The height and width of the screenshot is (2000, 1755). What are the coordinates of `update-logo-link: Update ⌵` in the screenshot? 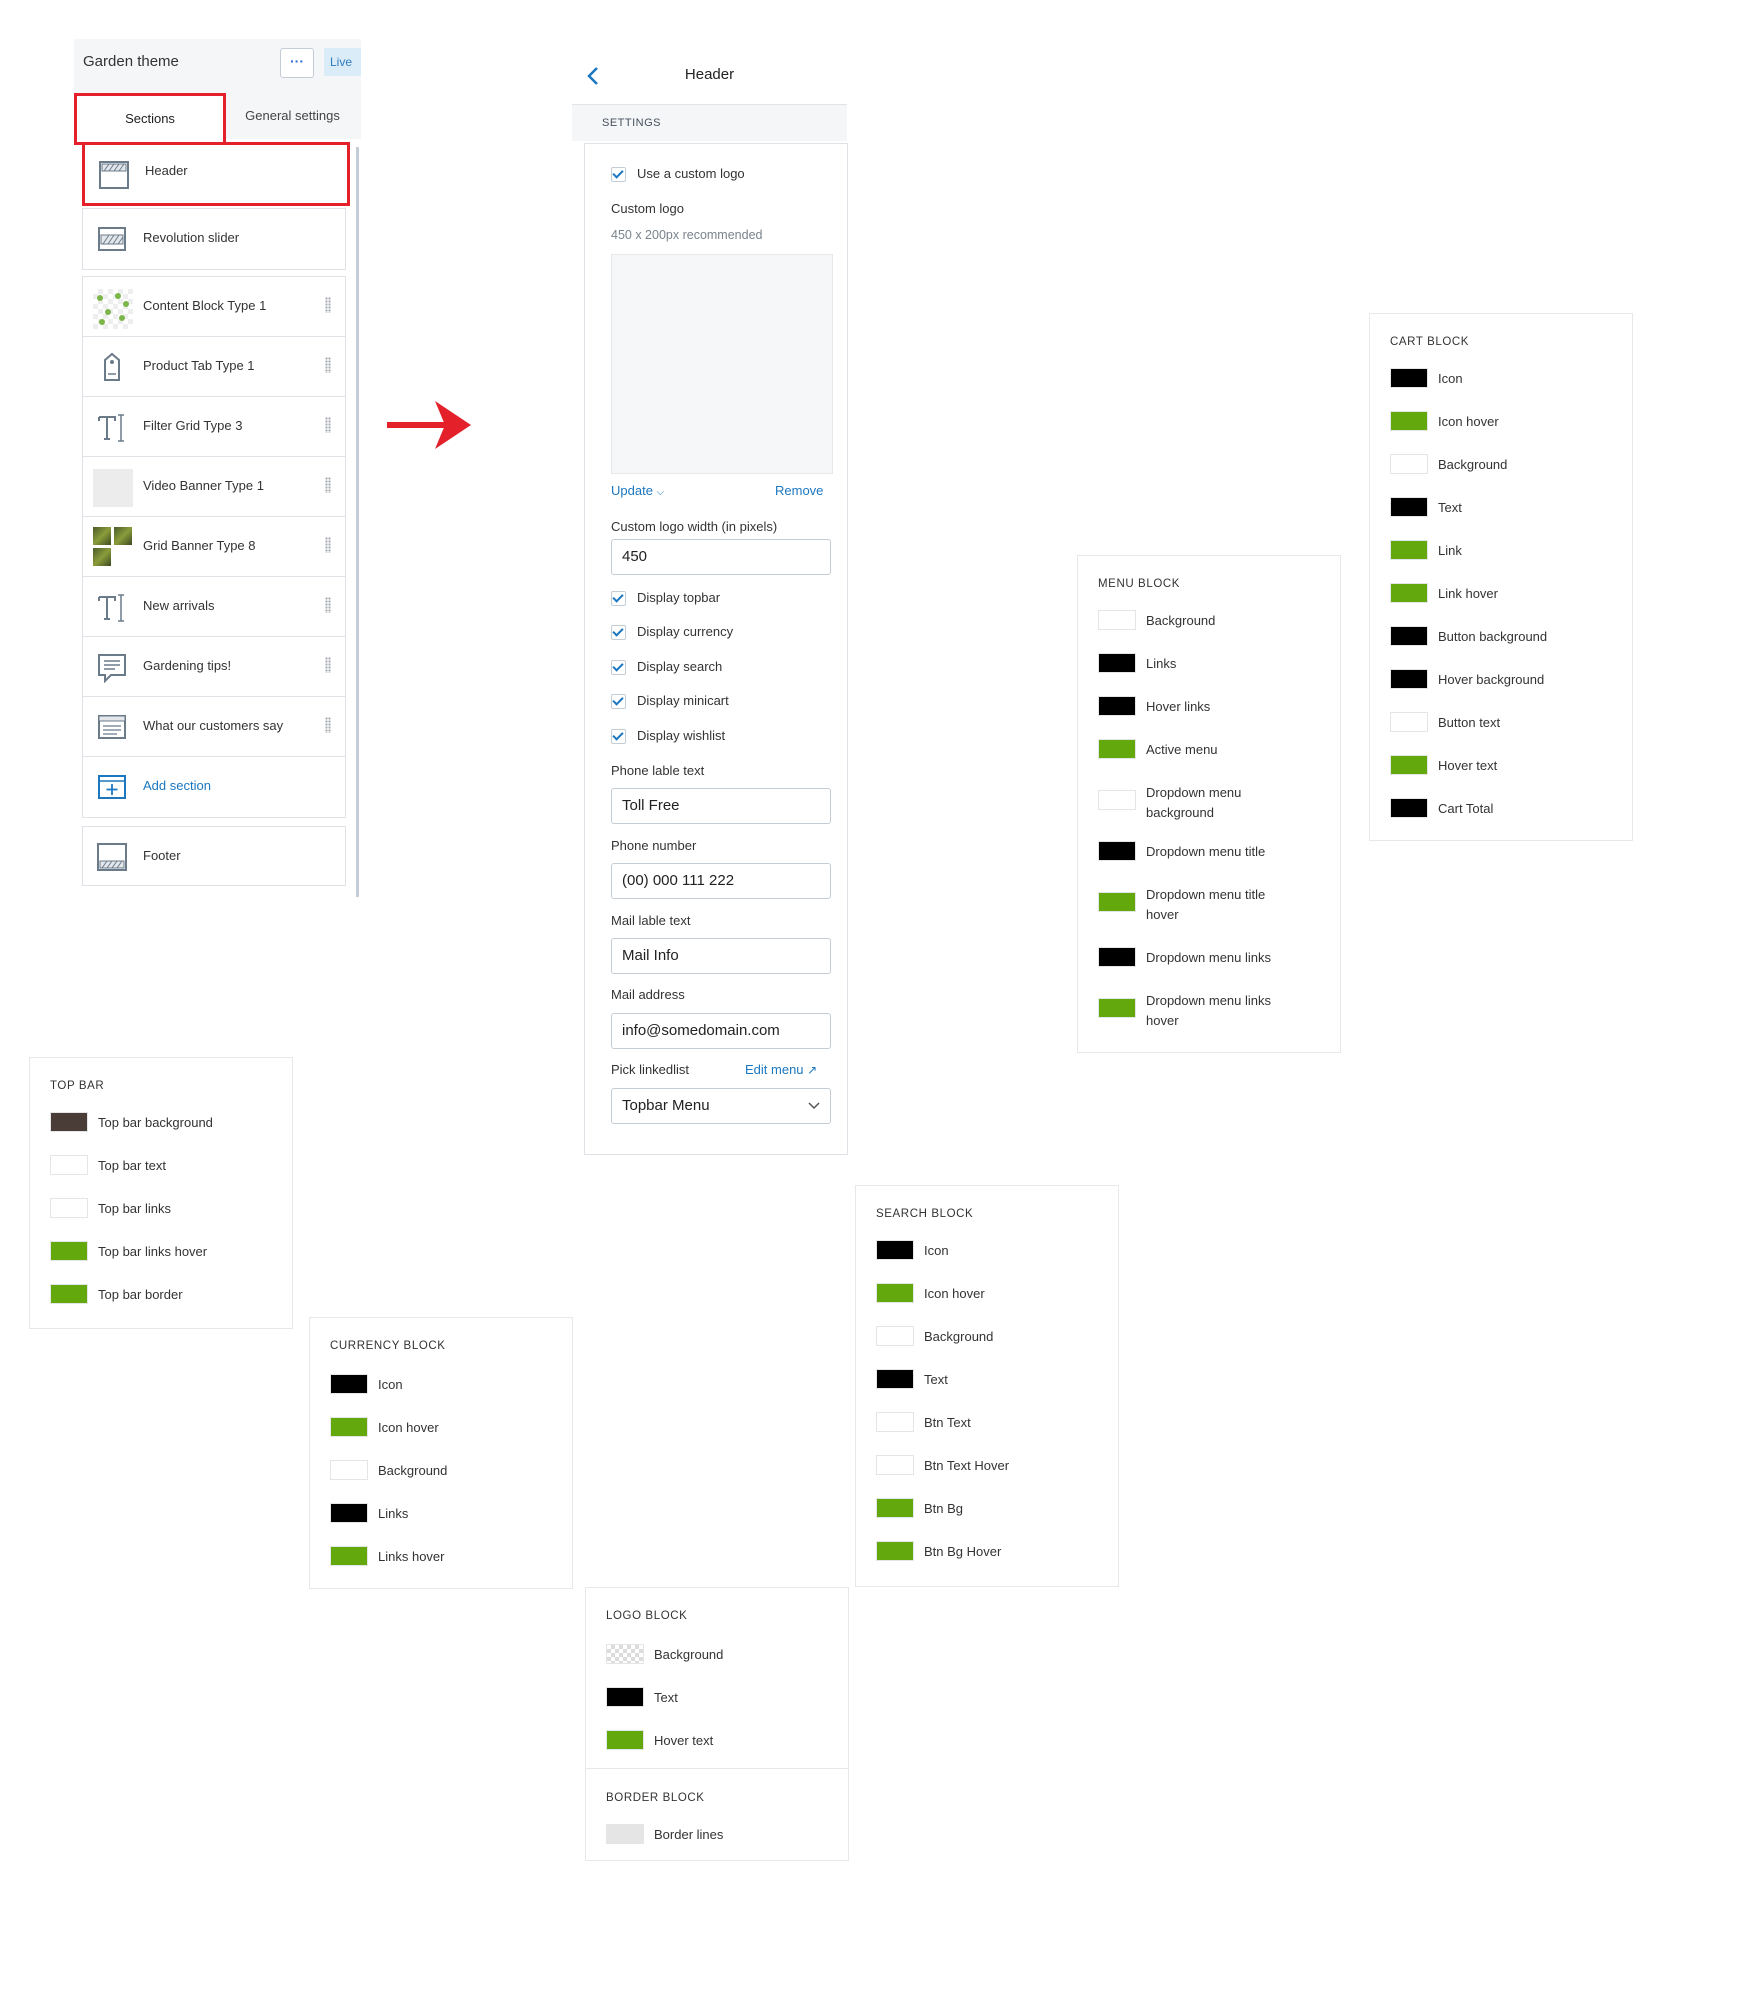 It's located at (637, 490).